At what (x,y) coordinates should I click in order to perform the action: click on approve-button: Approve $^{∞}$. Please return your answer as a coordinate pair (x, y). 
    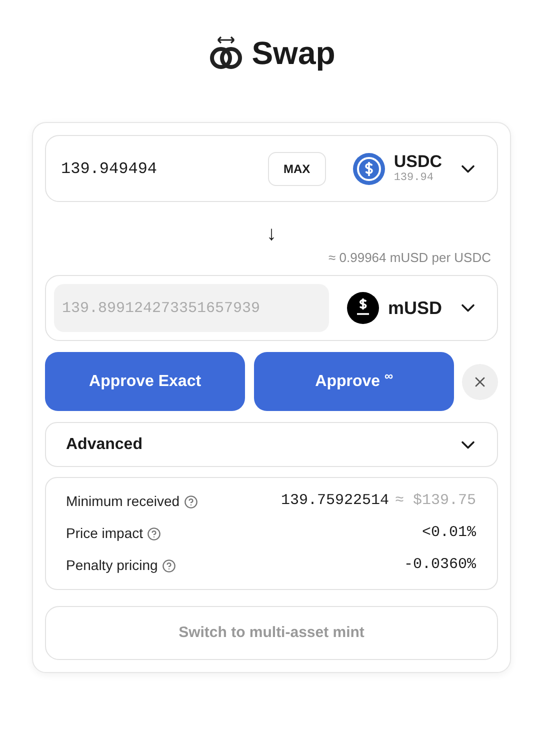
    Looking at the image, I should click on (354, 381).